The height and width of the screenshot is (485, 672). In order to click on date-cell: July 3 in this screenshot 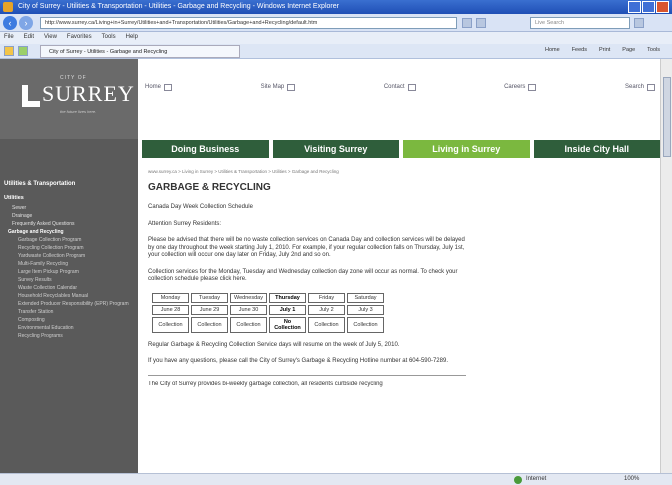, I will do `click(365, 309)`.